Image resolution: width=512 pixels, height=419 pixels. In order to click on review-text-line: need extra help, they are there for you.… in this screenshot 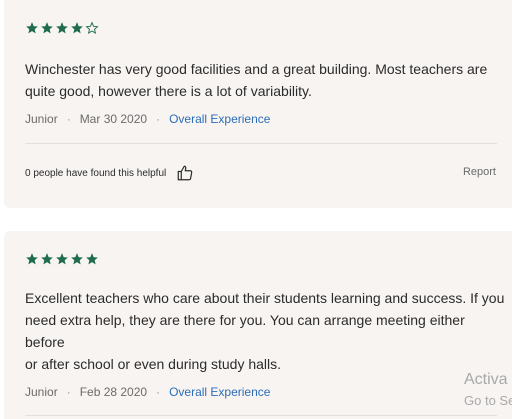, I will do `click(245, 320)`.